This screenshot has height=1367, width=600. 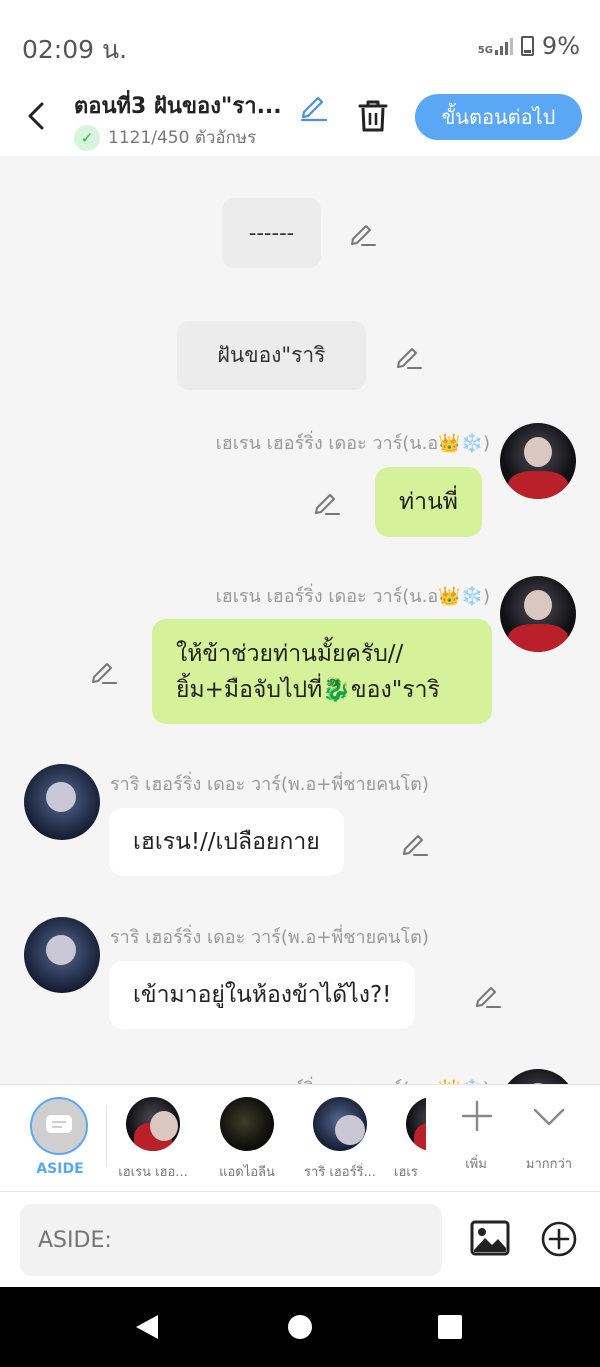 What do you see at coordinates (231, 1240) in the screenshot?
I see `message-input` at bounding box center [231, 1240].